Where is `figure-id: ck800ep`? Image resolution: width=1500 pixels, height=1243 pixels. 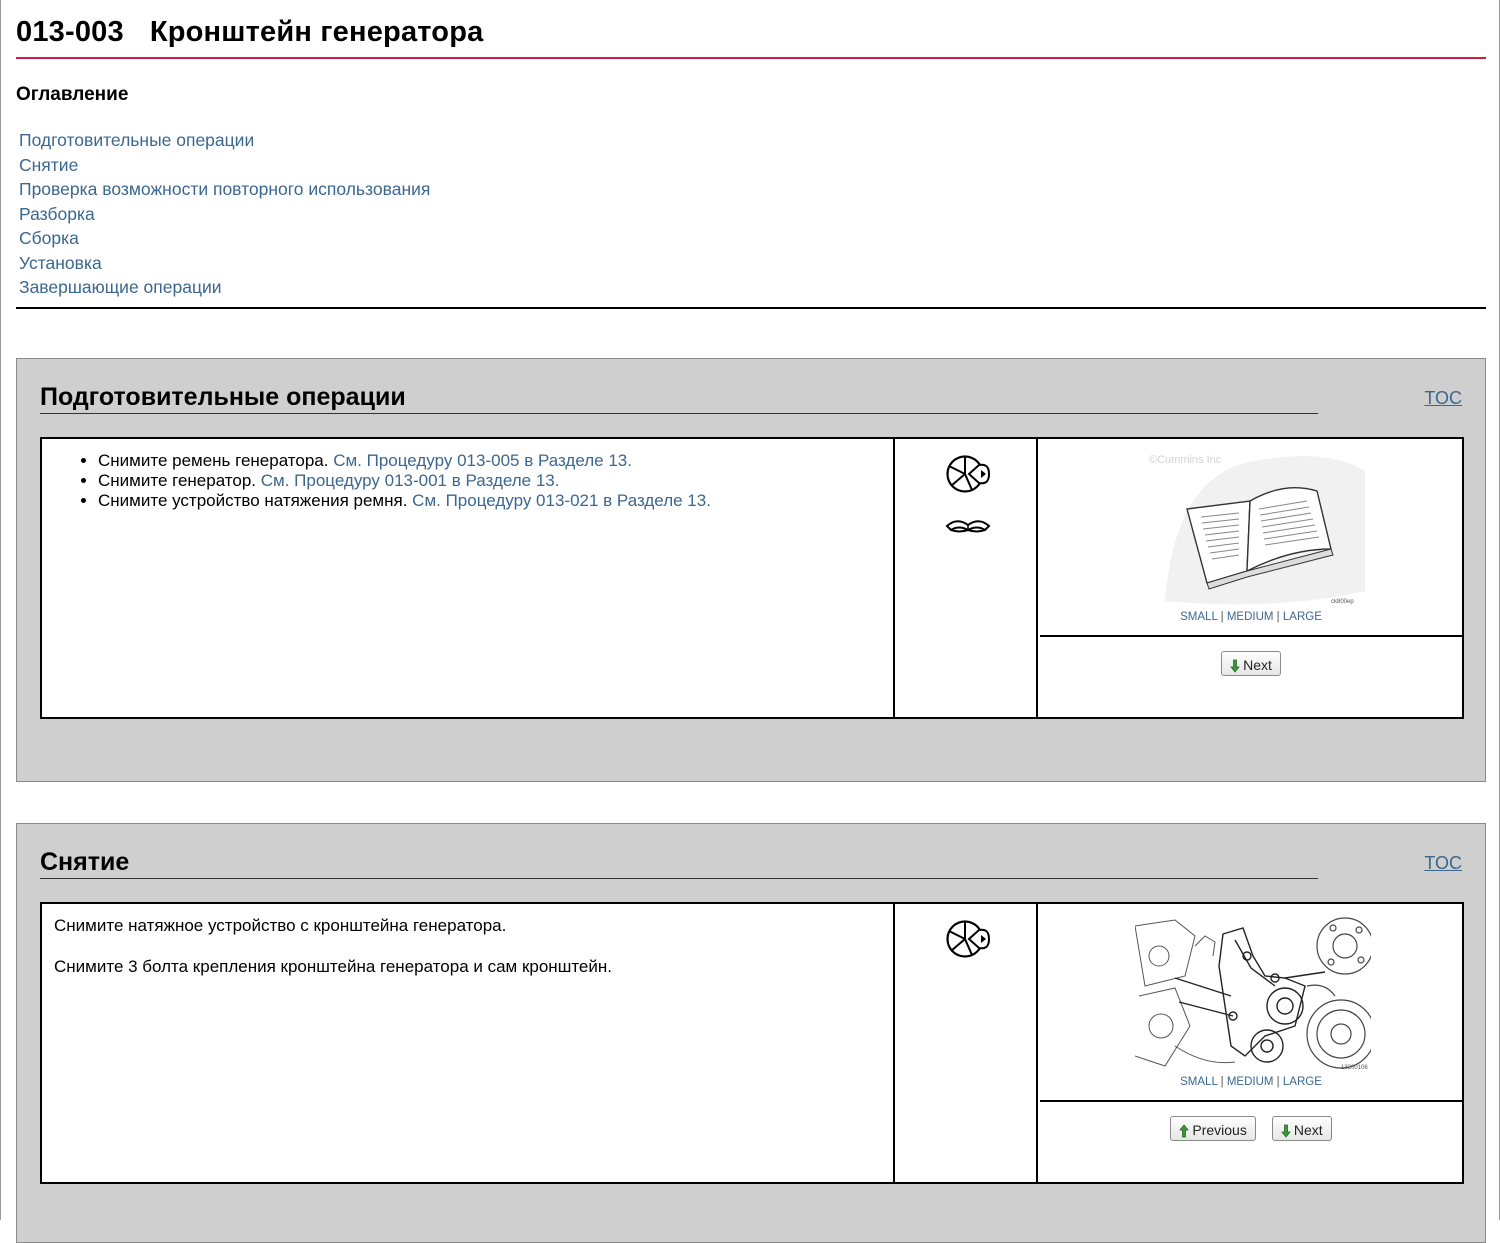 figure-id: ck800ep is located at coordinates (1342, 602).